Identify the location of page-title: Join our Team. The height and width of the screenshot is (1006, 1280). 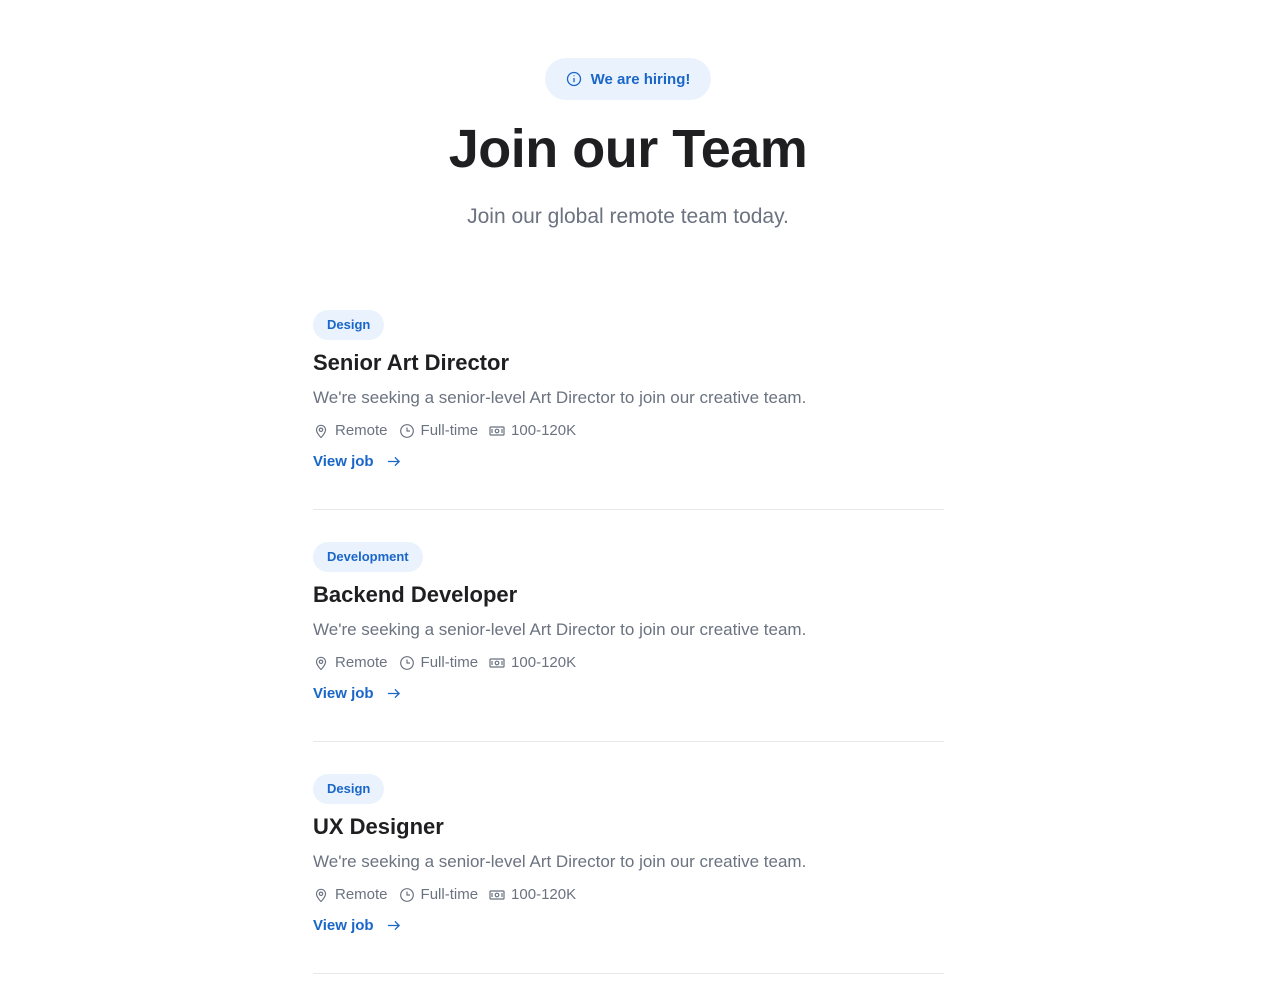
(628, 149).